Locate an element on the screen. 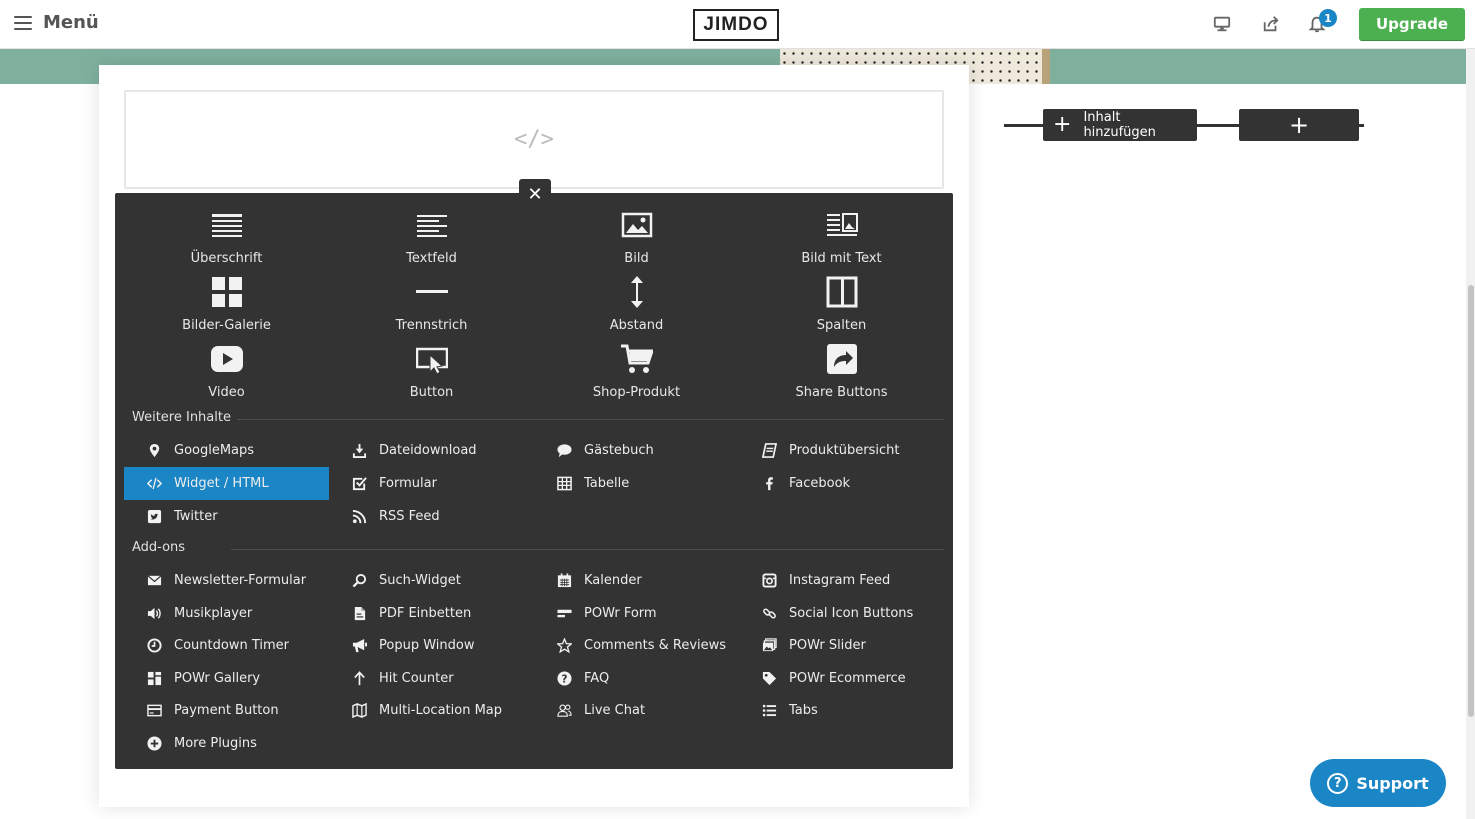 The image size is (1475, 819). list-item-dateidownload: Dateidownload is located at coordinates (431, 450).